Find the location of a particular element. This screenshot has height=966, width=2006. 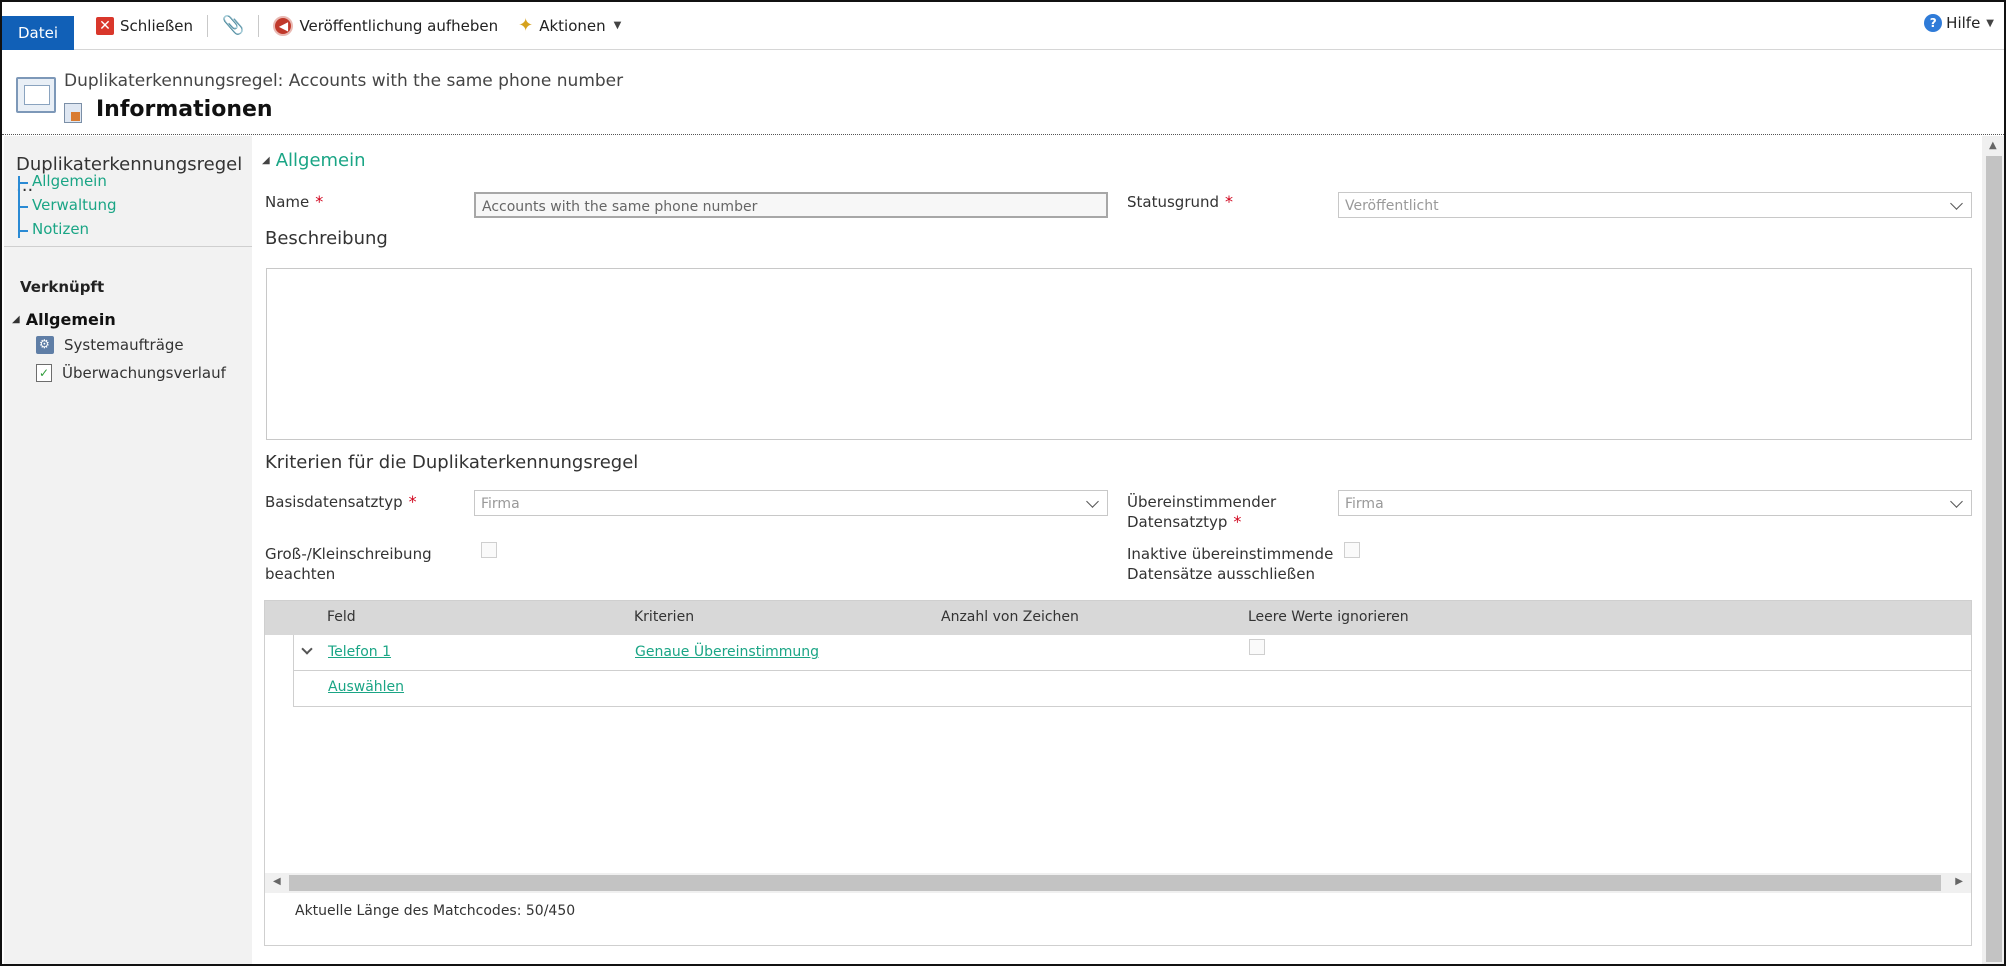

form-selector-icon is located at coordinates (73, 113).